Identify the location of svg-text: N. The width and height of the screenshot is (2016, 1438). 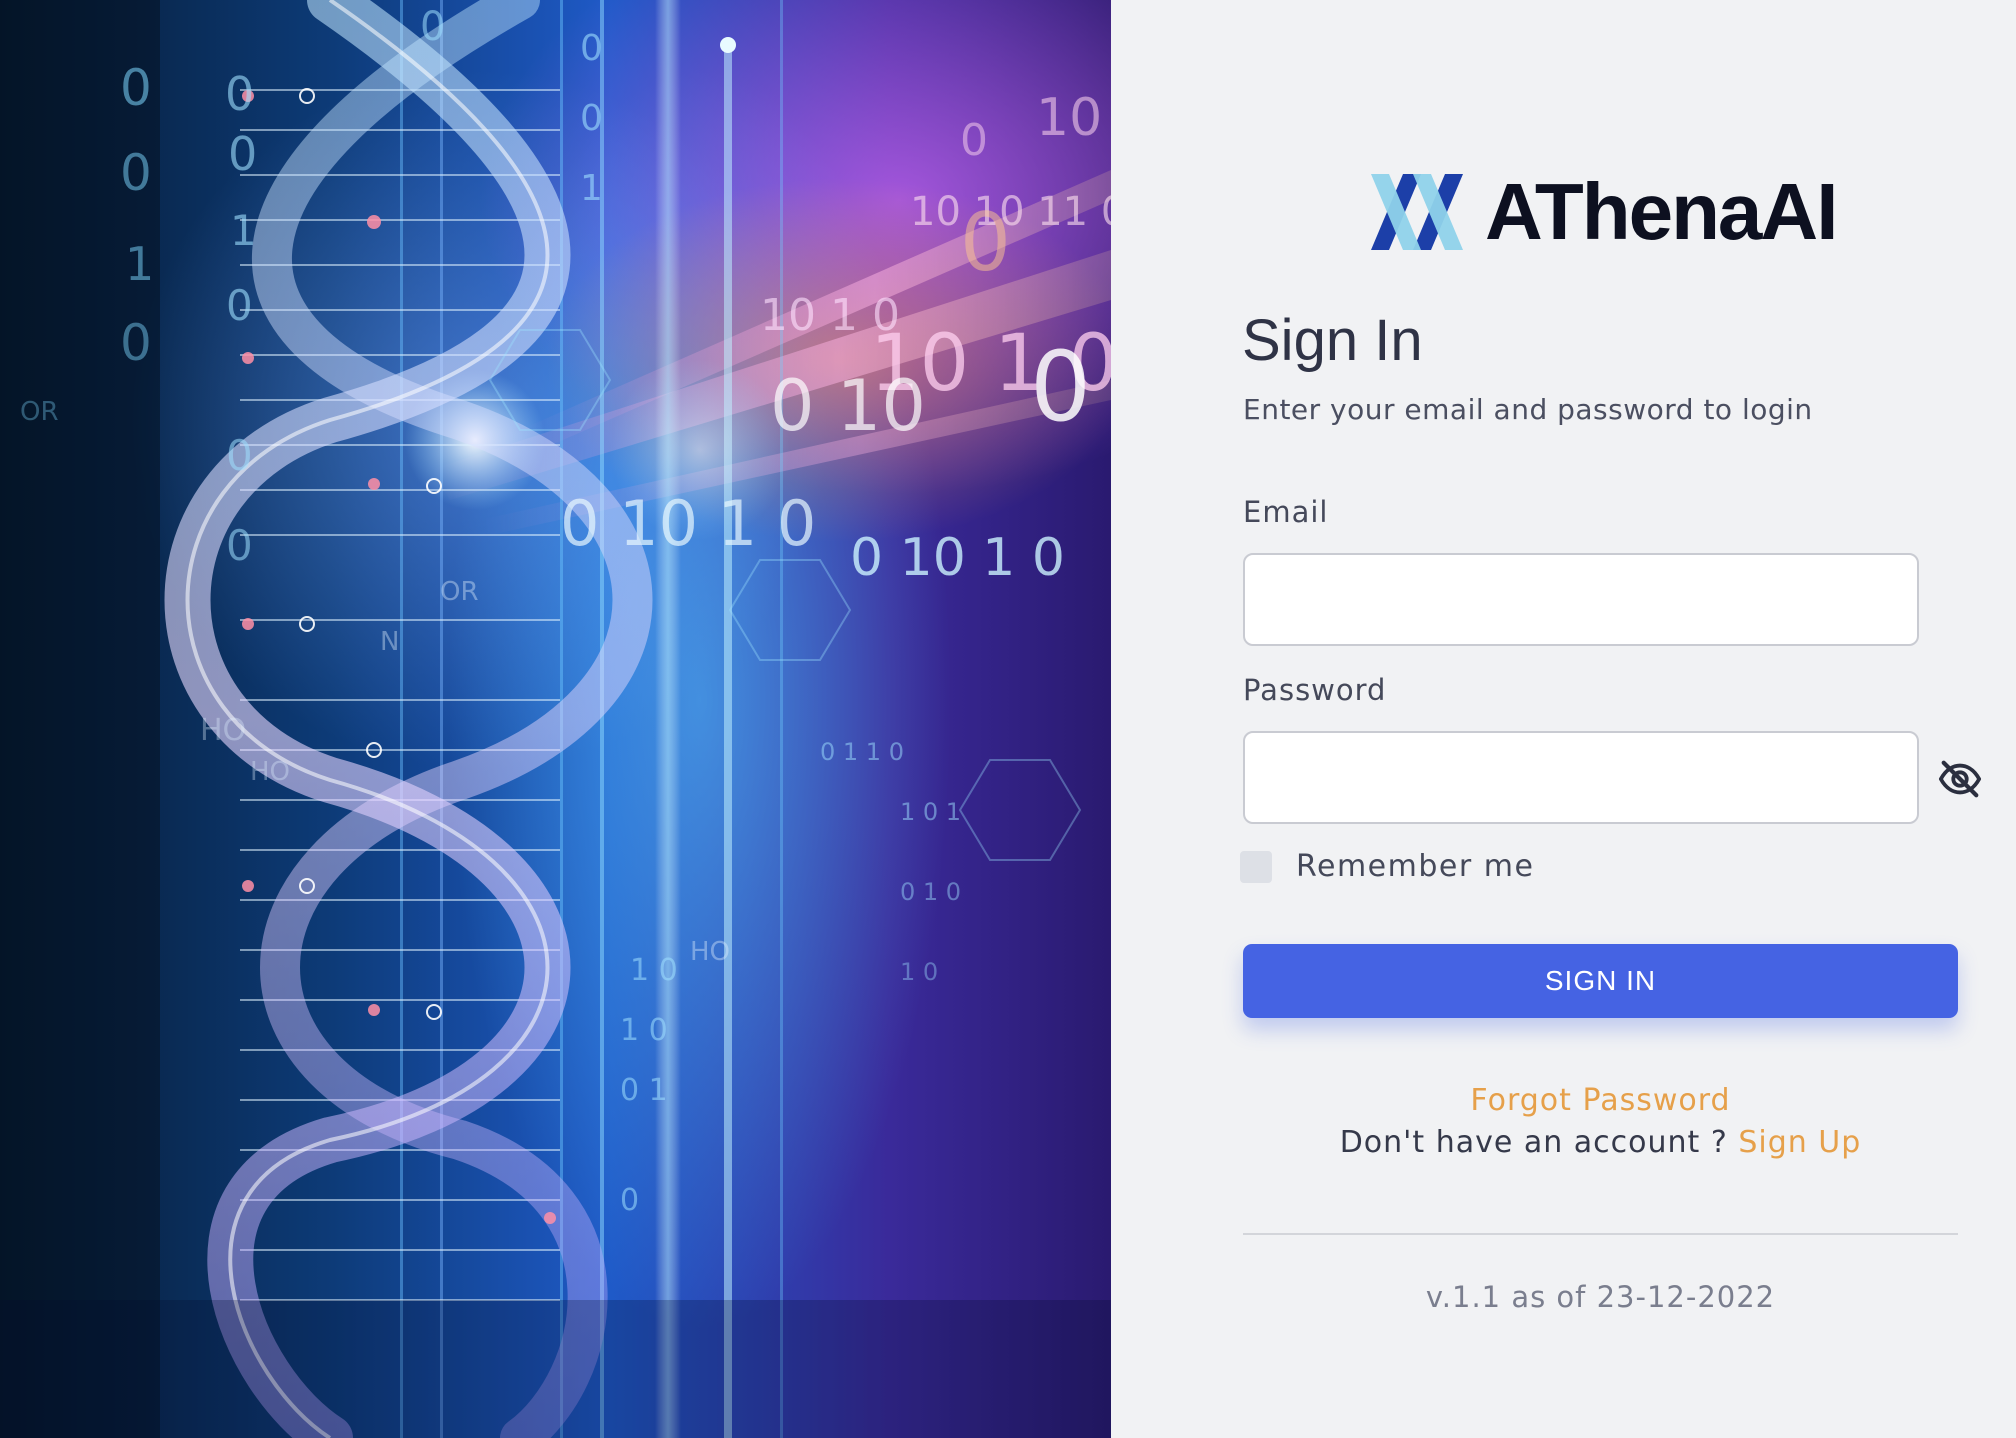
(389, 642).